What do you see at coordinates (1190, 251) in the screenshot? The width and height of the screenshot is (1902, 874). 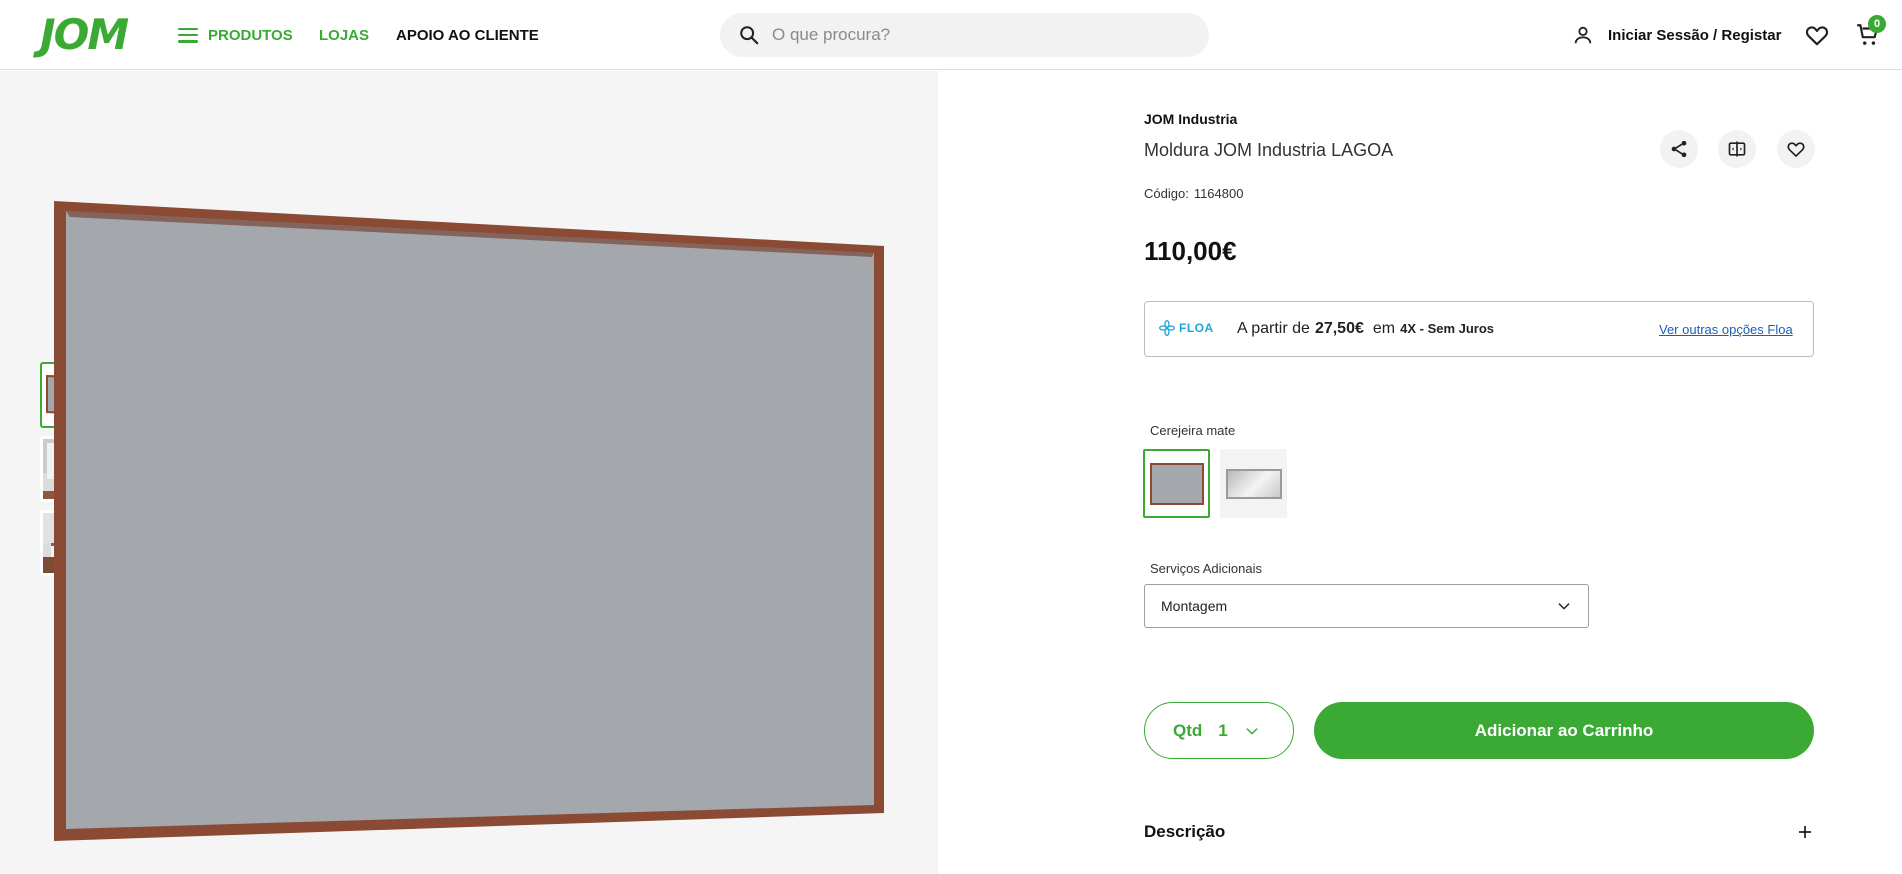 I see `product-price: 110,00€` at bounding box center [1190, 251].